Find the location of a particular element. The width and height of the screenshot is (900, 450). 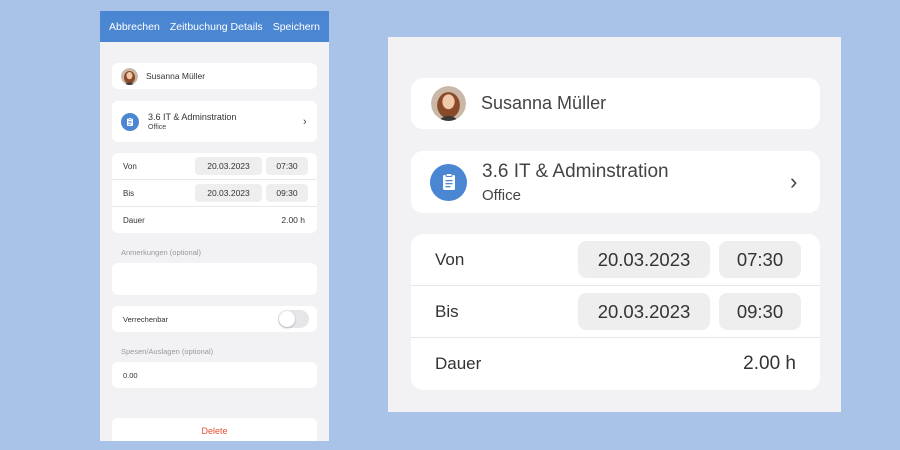

delete-button: Delete is located at coordinates (214, 429).